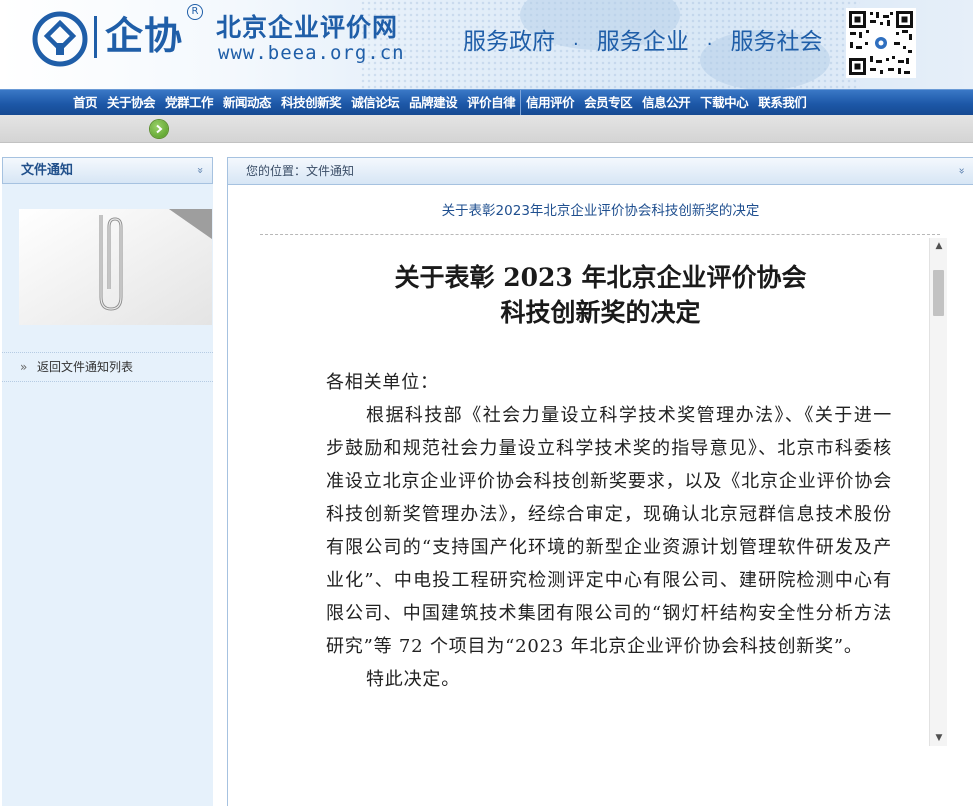 The width and height of the screenshot is (973, 806). I want to click on site-name: 北京企业评价网, so click(307, 27).